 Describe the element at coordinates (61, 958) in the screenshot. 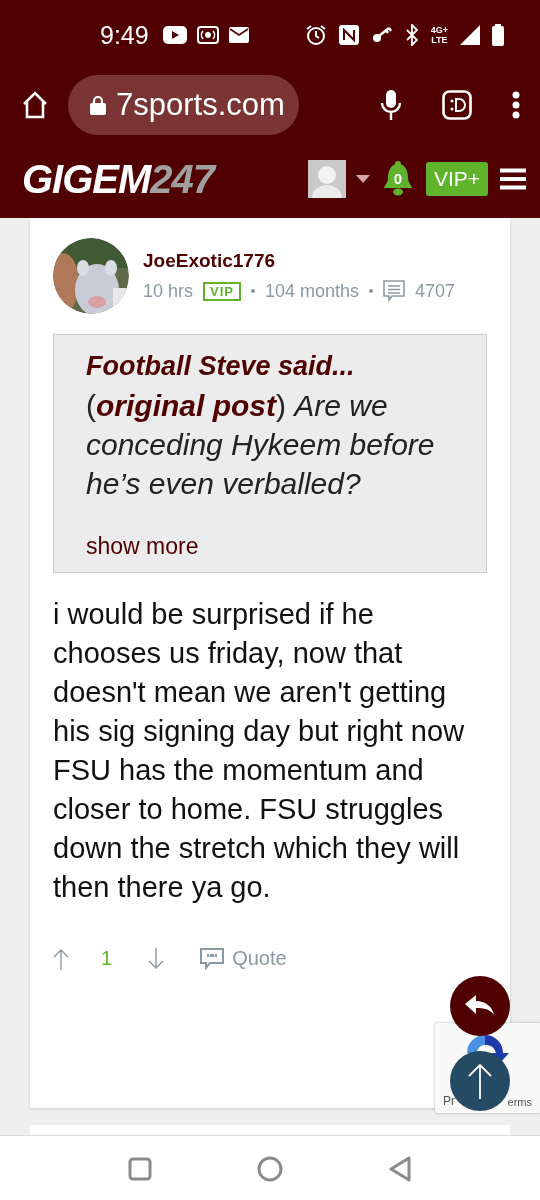

I see `upvote-arrow-icon` at that location.